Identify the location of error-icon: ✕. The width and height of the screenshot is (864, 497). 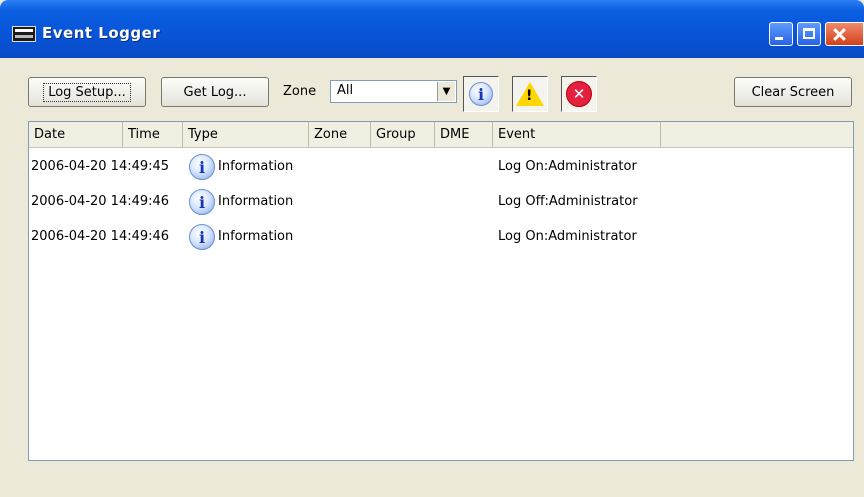
(579, 94).